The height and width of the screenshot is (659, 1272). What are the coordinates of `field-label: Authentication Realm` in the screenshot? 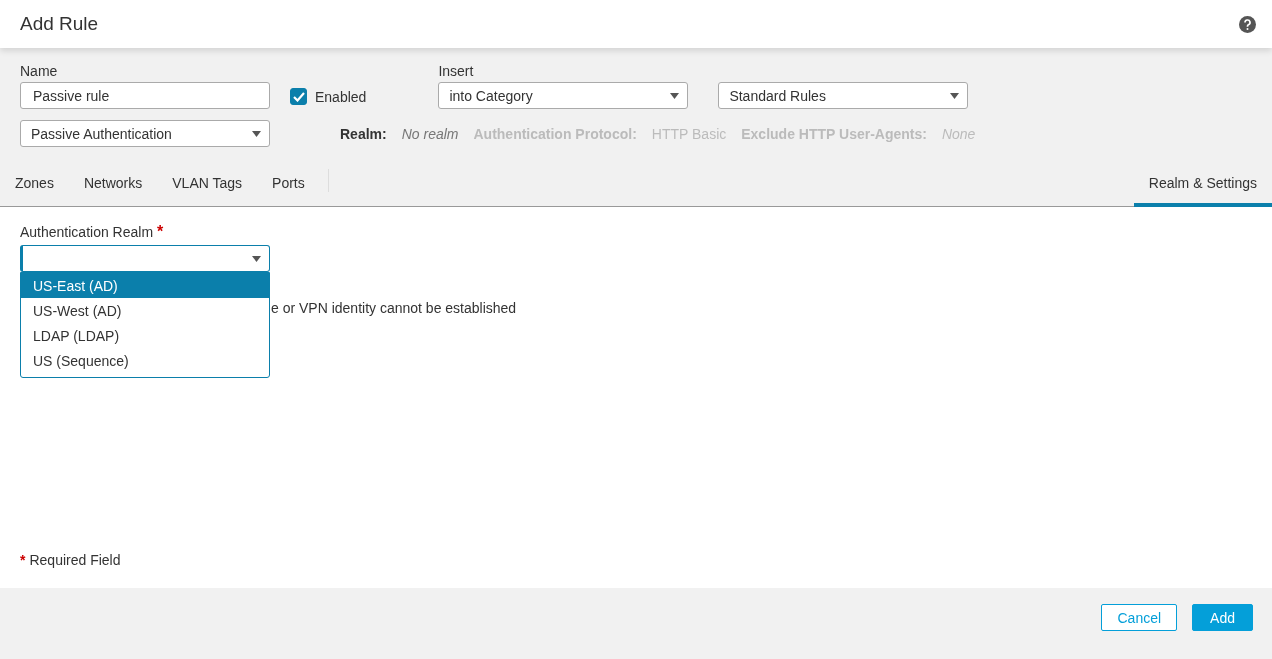 It's located at (87, 232).